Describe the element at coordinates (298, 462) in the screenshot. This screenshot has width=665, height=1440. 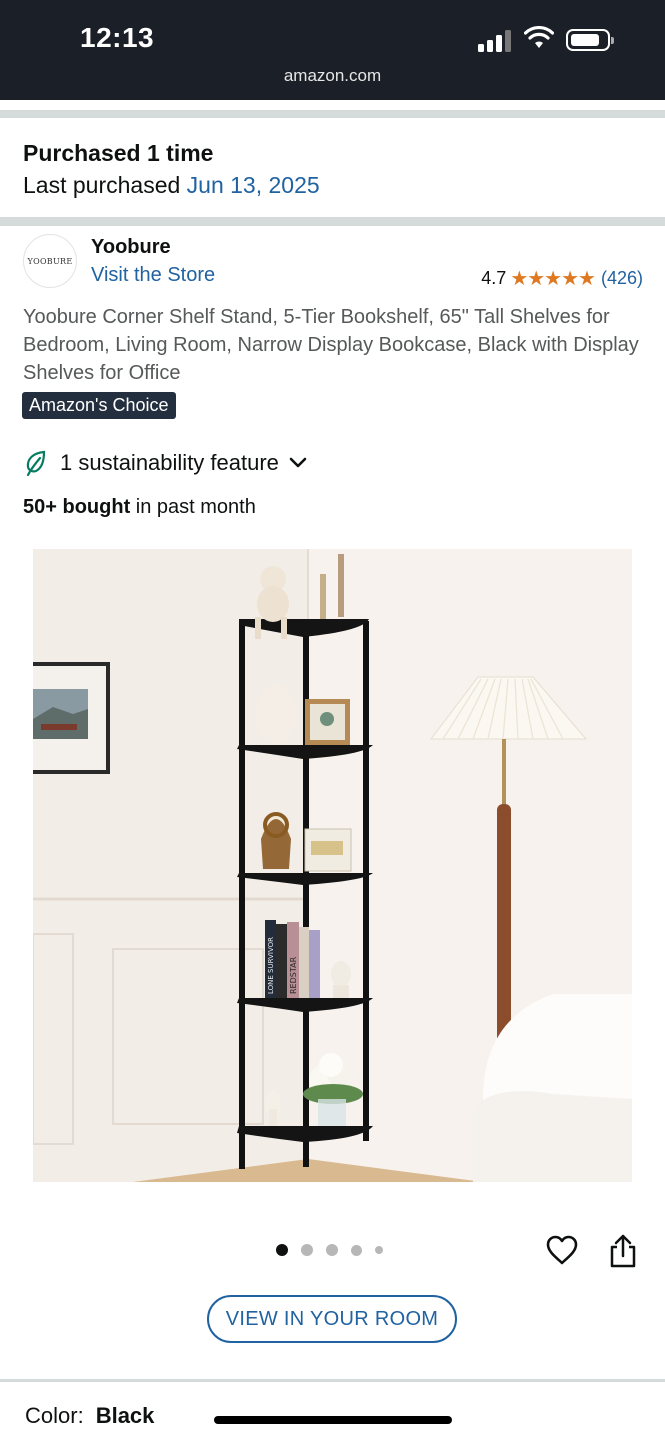
I see `chevron-down-icon` at that location.